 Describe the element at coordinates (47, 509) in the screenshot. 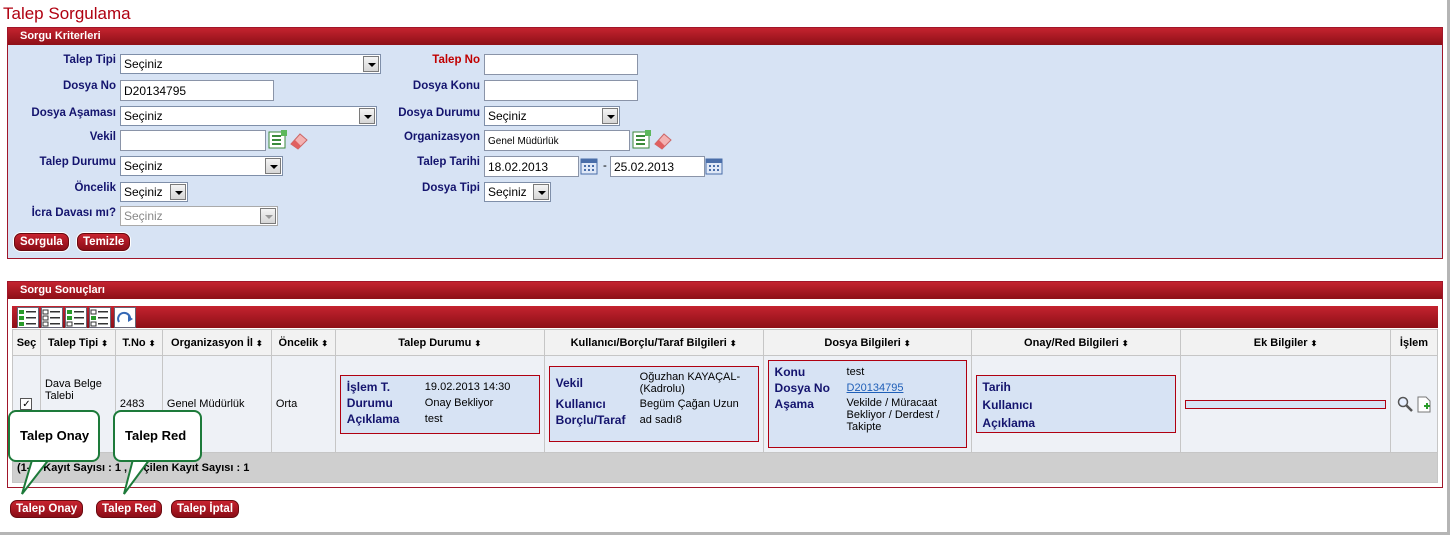

I see `talep-onay-button: Talep Onay` at that location.